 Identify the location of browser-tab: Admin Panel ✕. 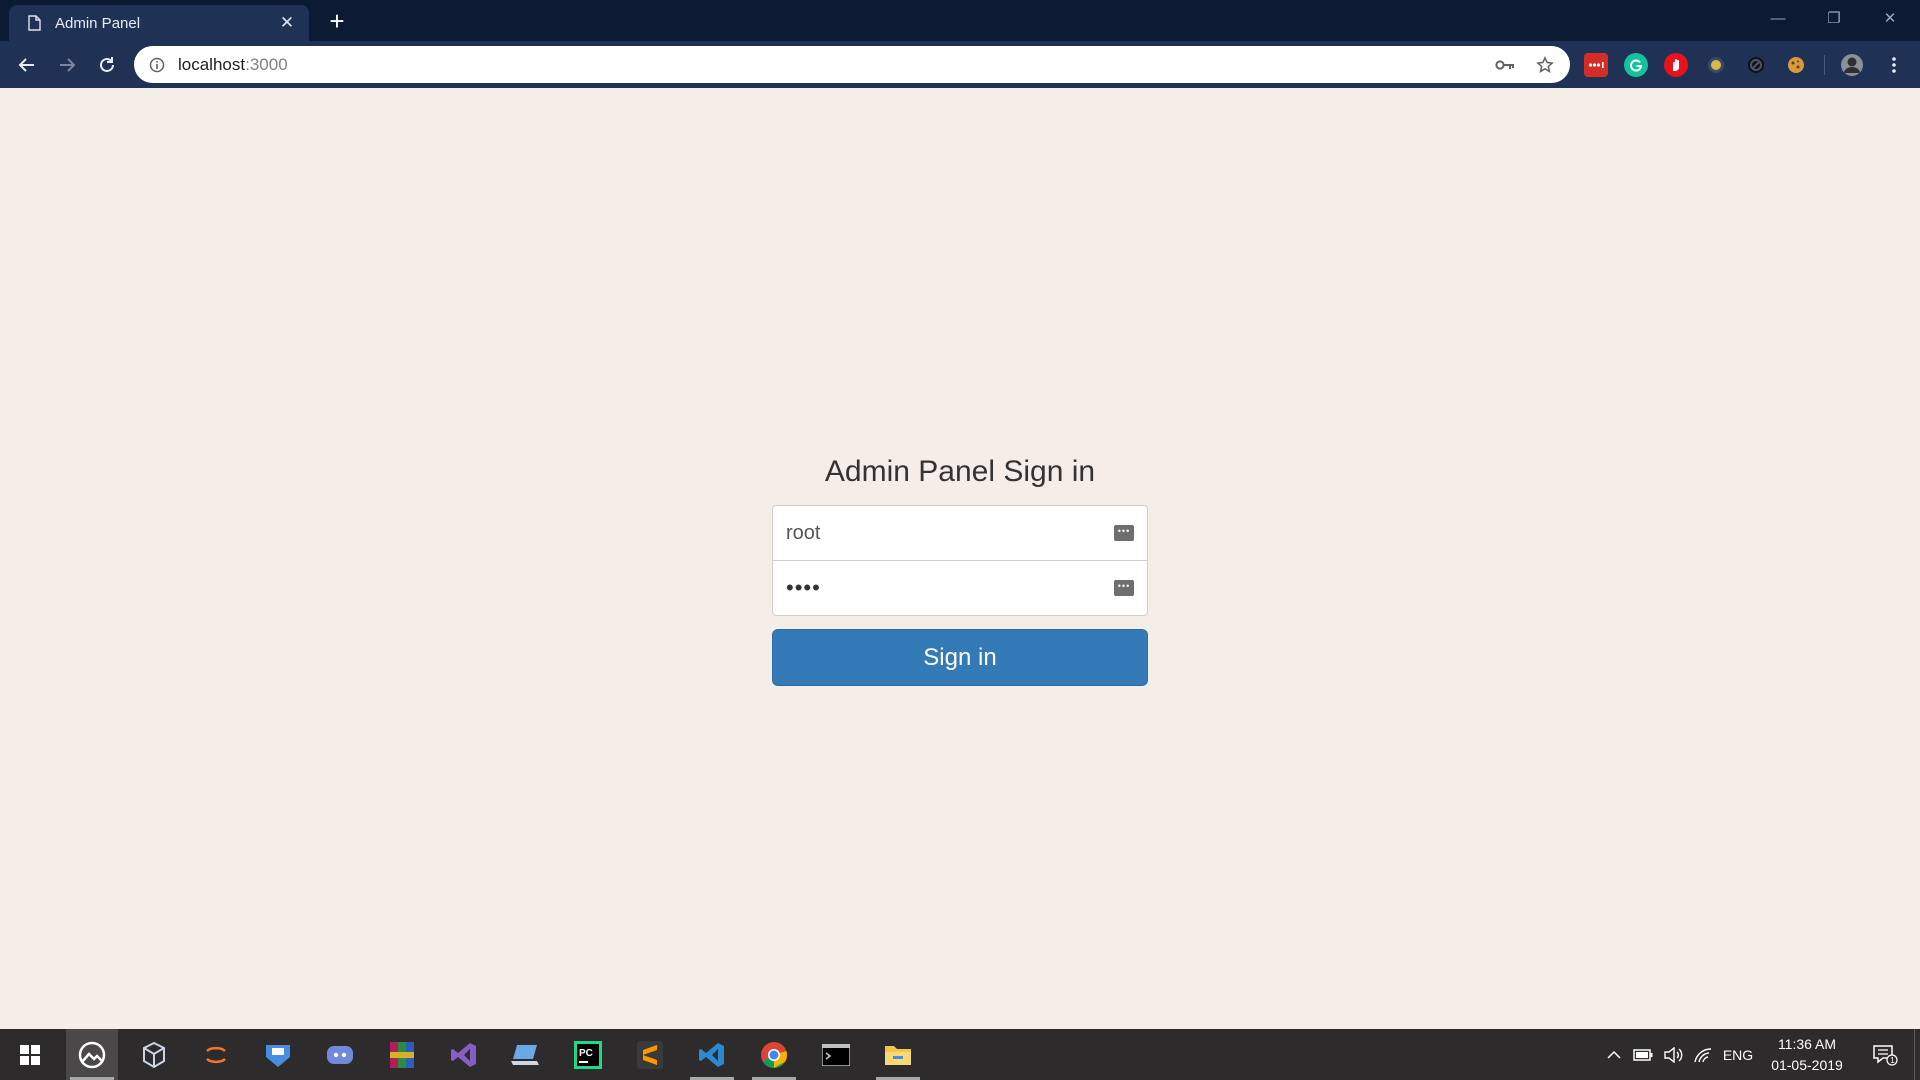
(159, 23).